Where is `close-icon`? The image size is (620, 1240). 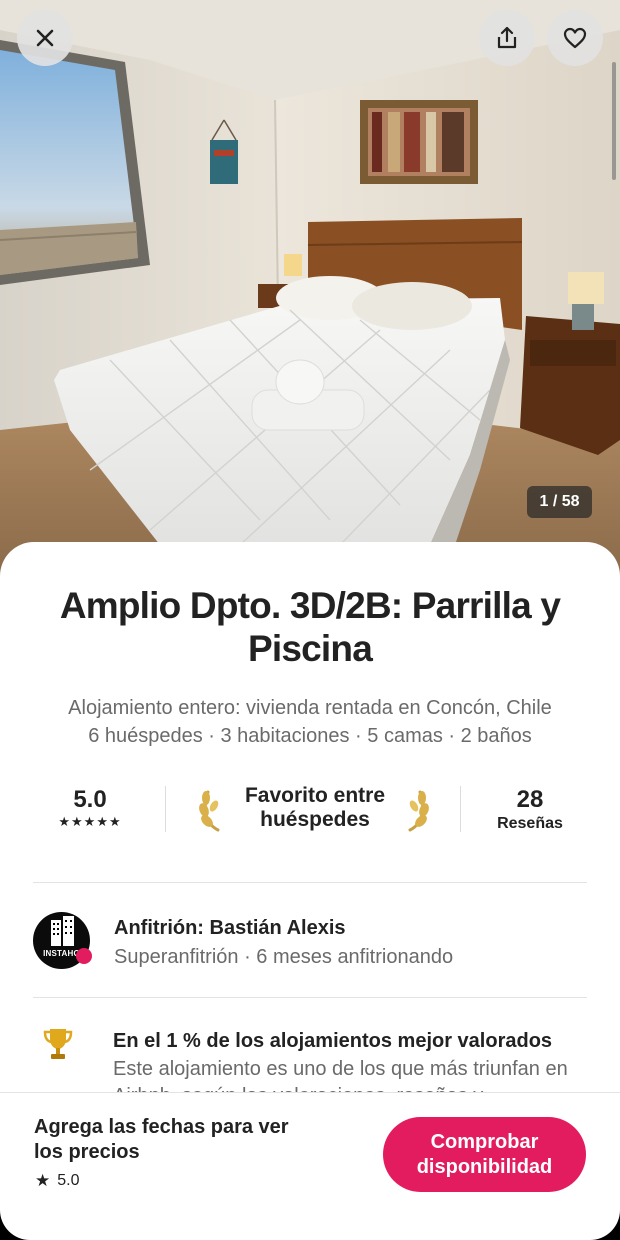
close-icon is located at coordinates (45, 38).